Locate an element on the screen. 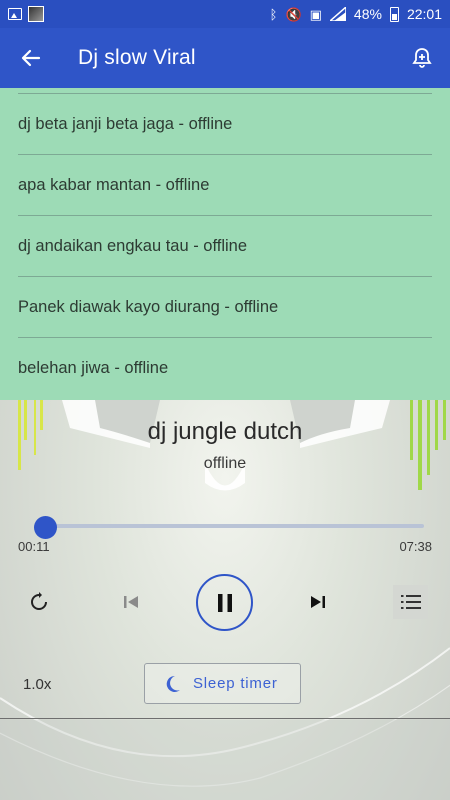  signal-icon is located at coordinates (337, 14).